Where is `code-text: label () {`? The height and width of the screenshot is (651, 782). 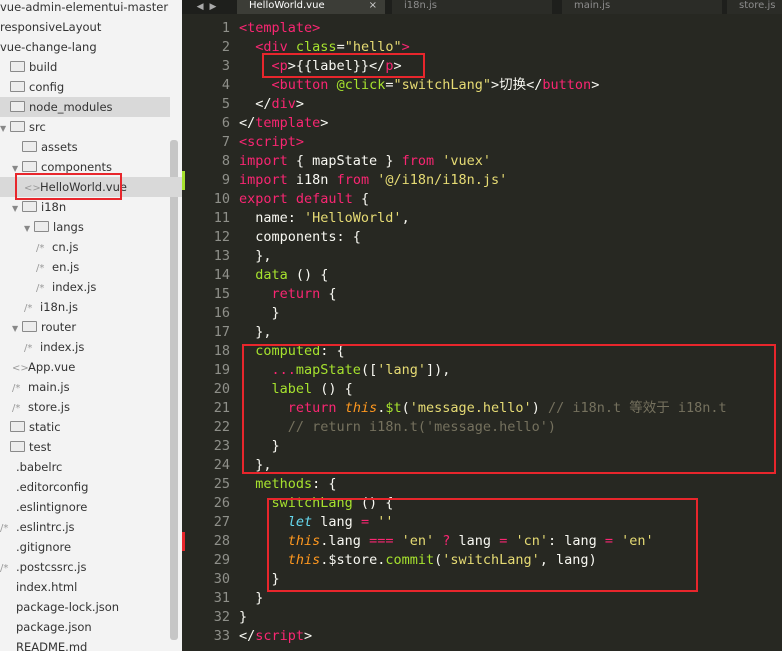 code-text: label () { is located at coordinates (296, 389).